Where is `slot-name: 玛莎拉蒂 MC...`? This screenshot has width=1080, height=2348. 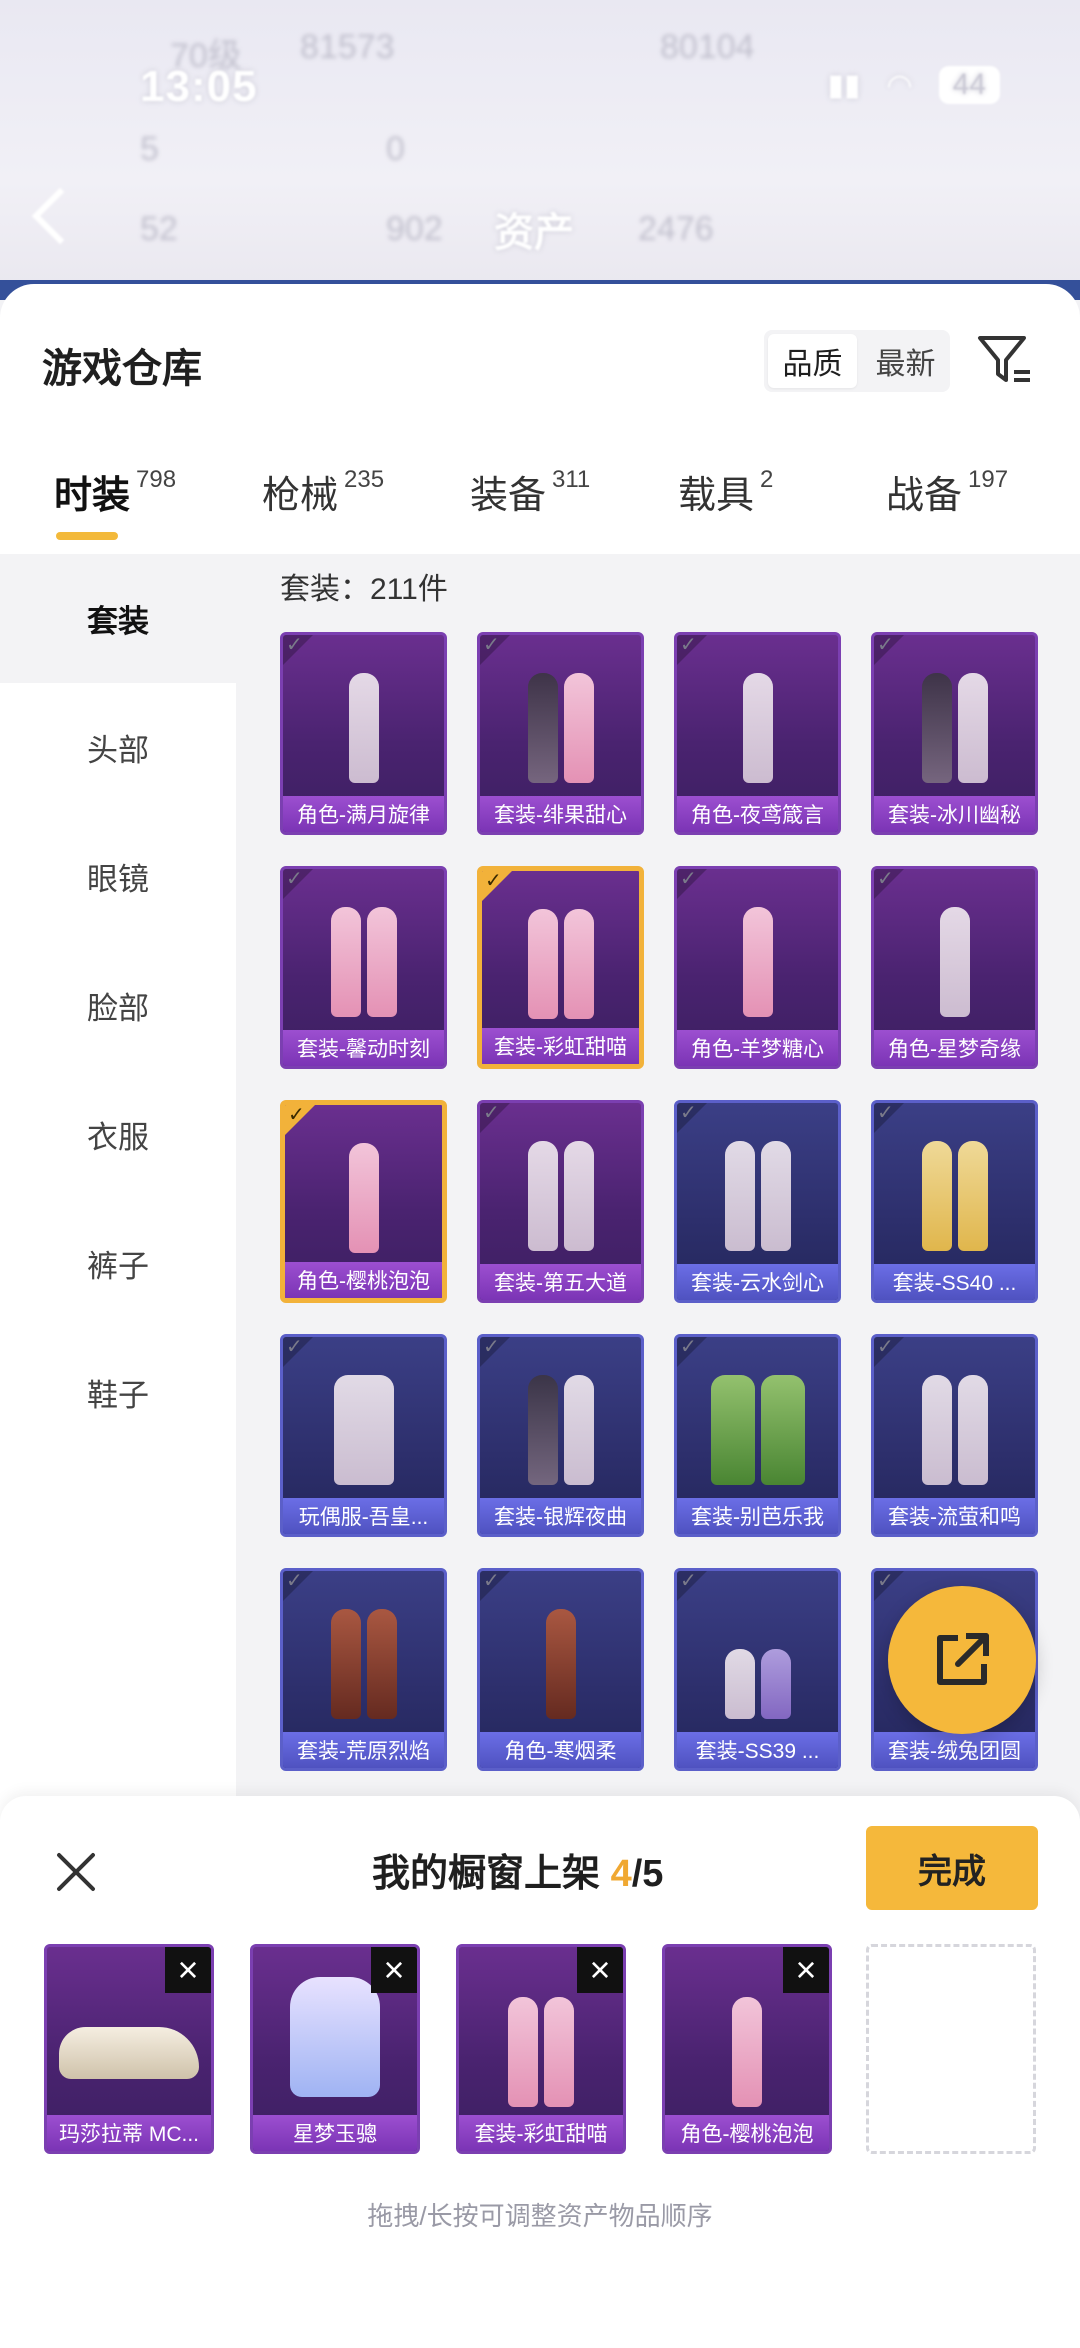
slot-name: 玛莎拉蒂 MC... is located at coordinates (129, 2133).